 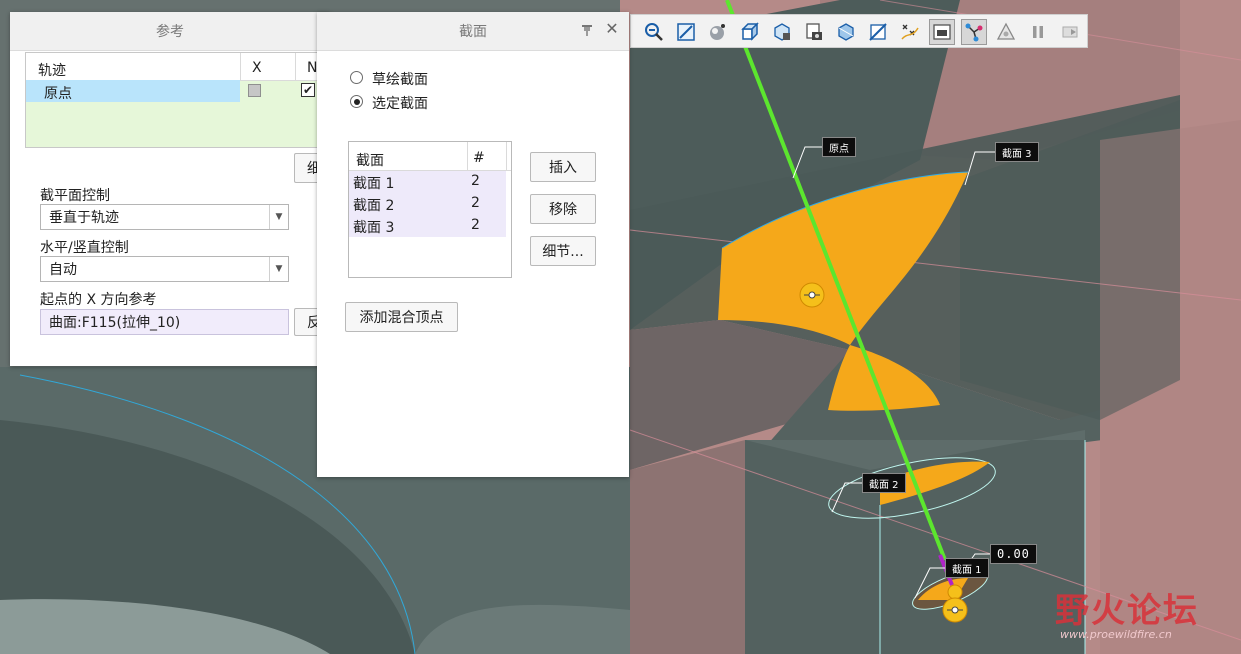 What do you see at coordinates (967, 568) in the screenshot?
I see `callout-section-1: 截面 1` at bounding box center [967, 568].